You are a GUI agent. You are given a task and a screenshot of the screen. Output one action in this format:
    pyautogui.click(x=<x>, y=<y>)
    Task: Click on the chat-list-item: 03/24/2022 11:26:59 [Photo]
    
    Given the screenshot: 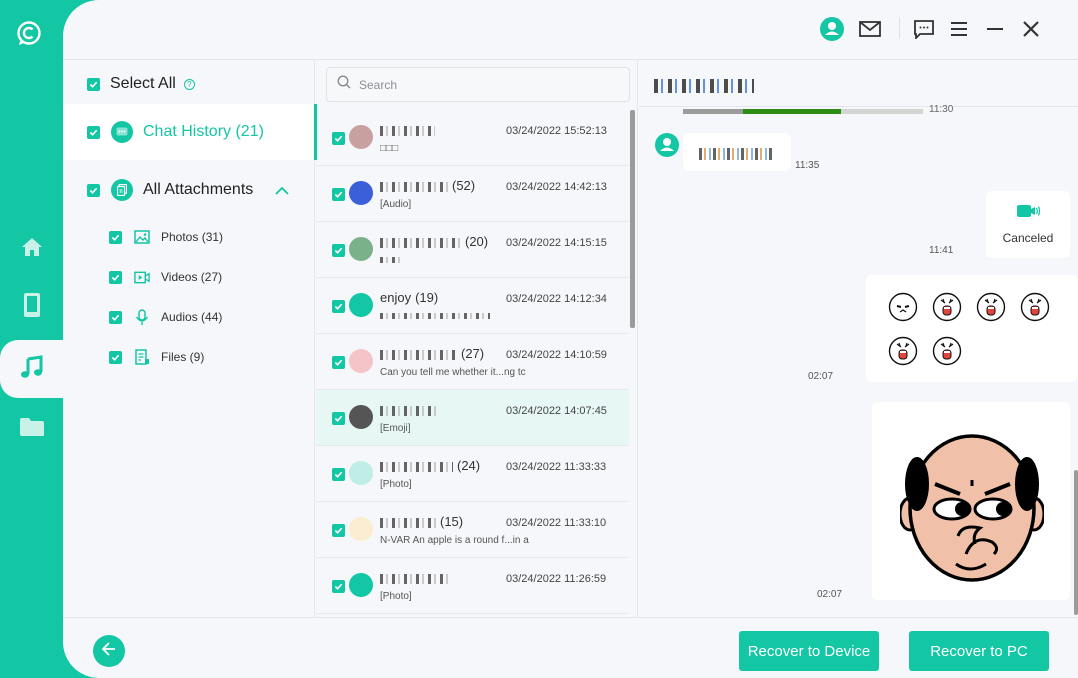 What is the action you would take?
    pyautogui.click(x=472, y=586)
    